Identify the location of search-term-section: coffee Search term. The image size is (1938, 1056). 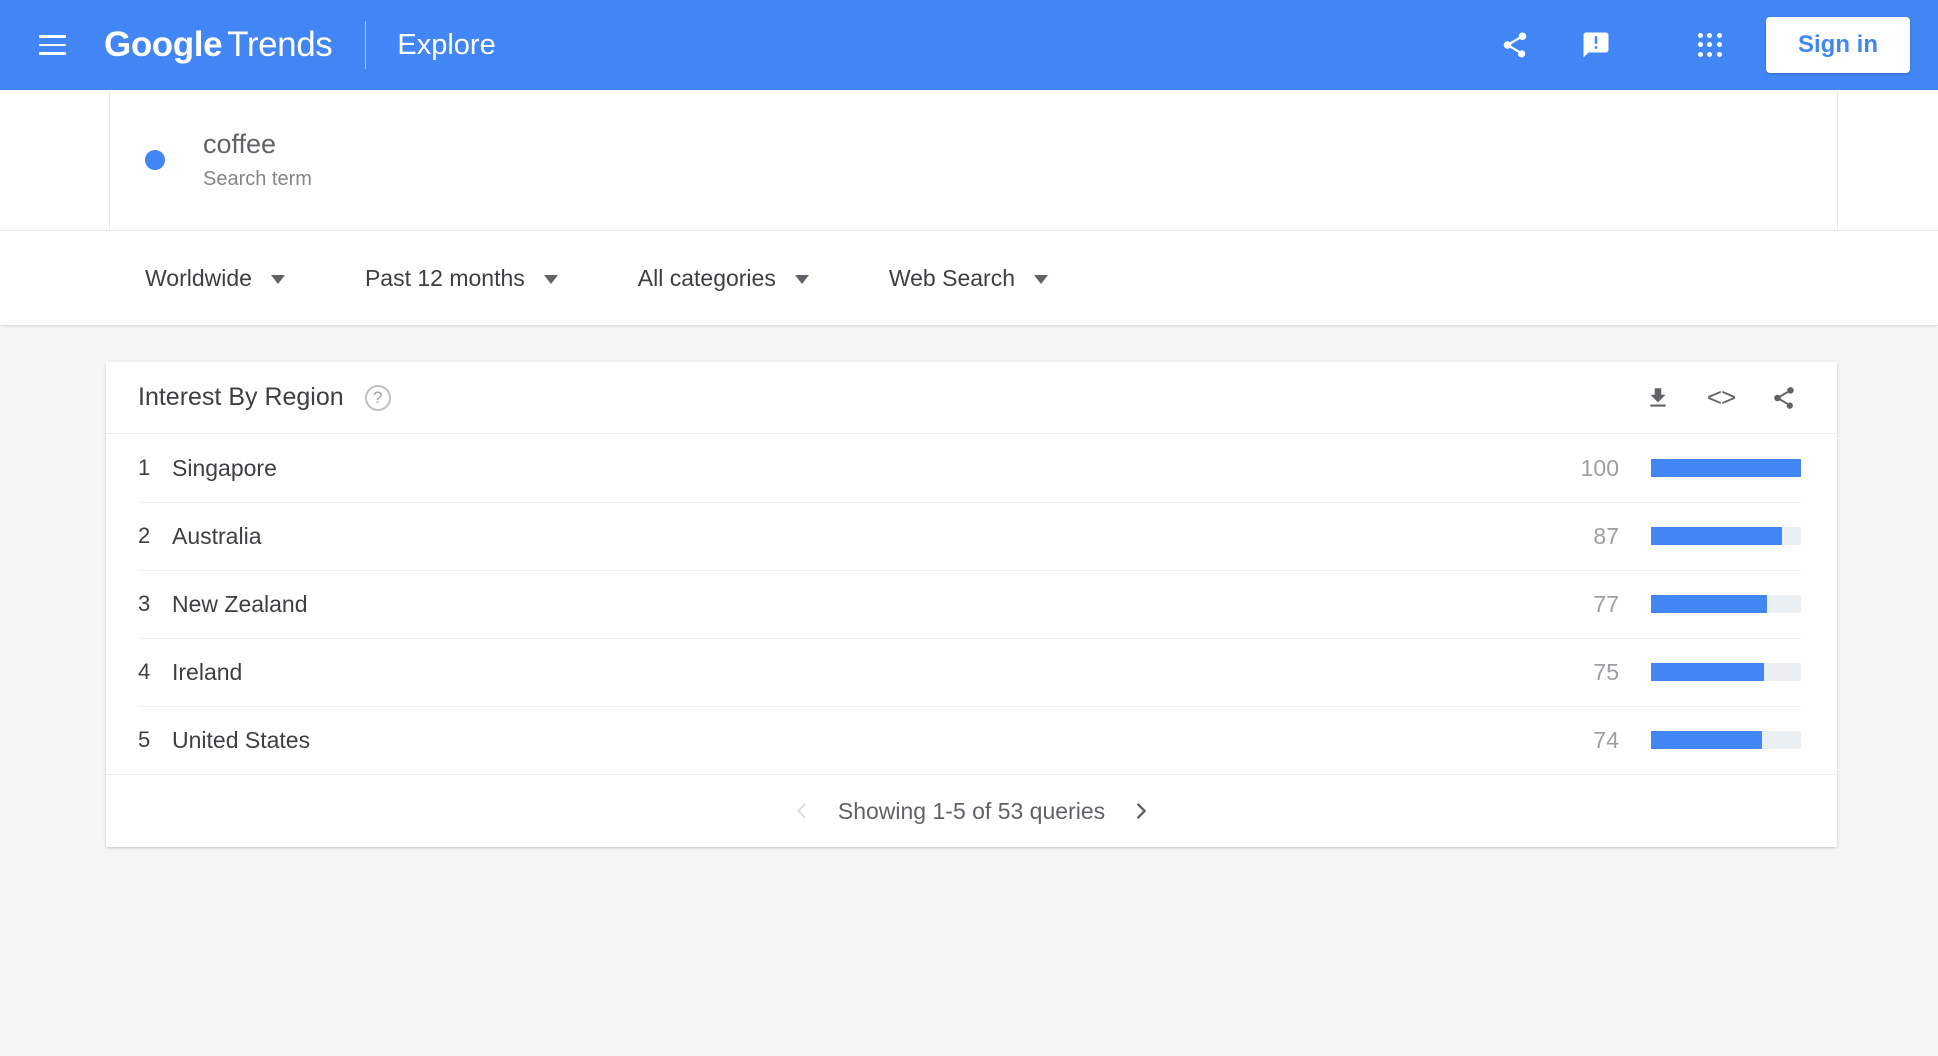
(969, 160).